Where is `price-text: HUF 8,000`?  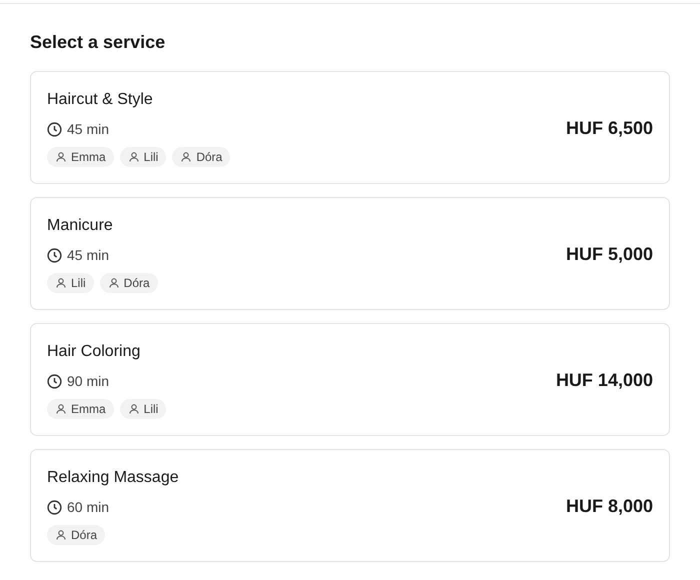 price-text: HUF 8,000 is located at coordinates (609, 506).